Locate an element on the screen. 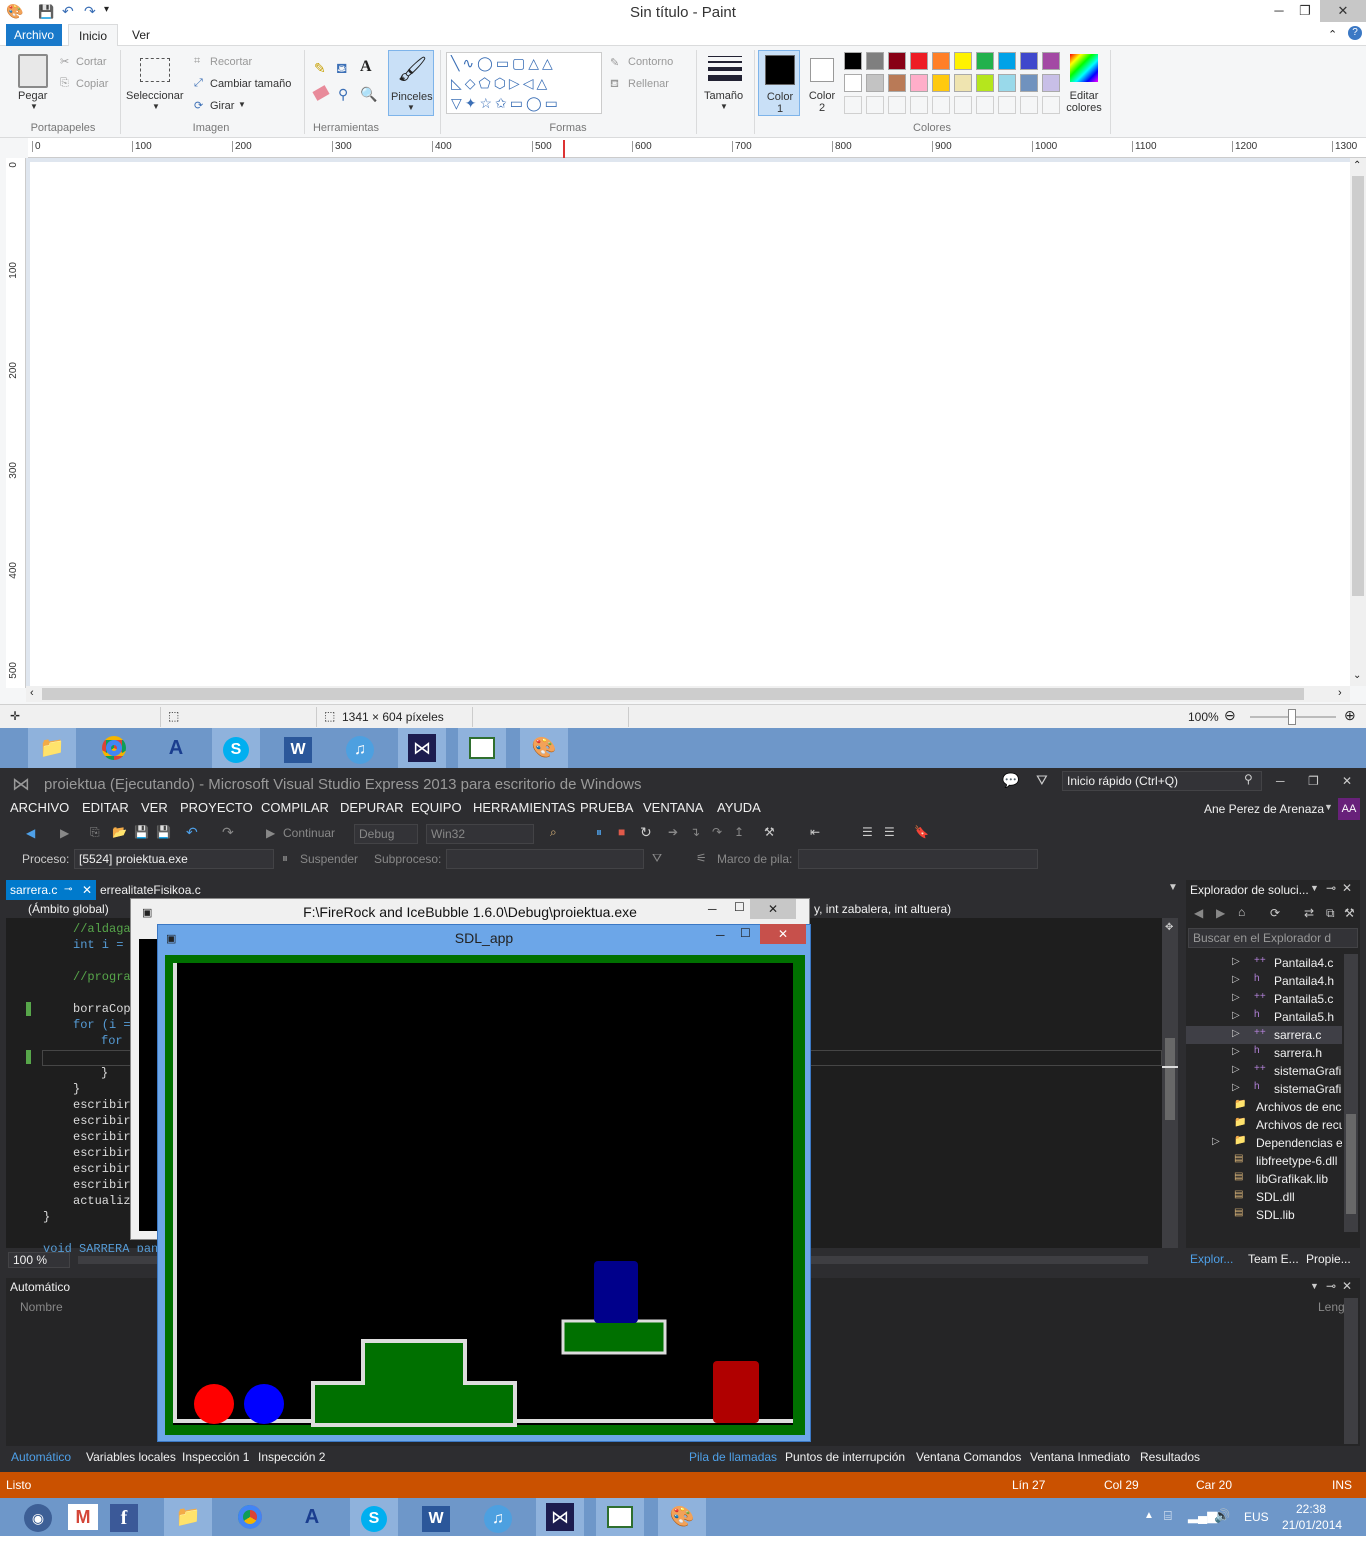 The width and height of the screenshot is (1366, 1542). solution-item: 📁 Archivos de enca is located at coordinates (1264, 1107).